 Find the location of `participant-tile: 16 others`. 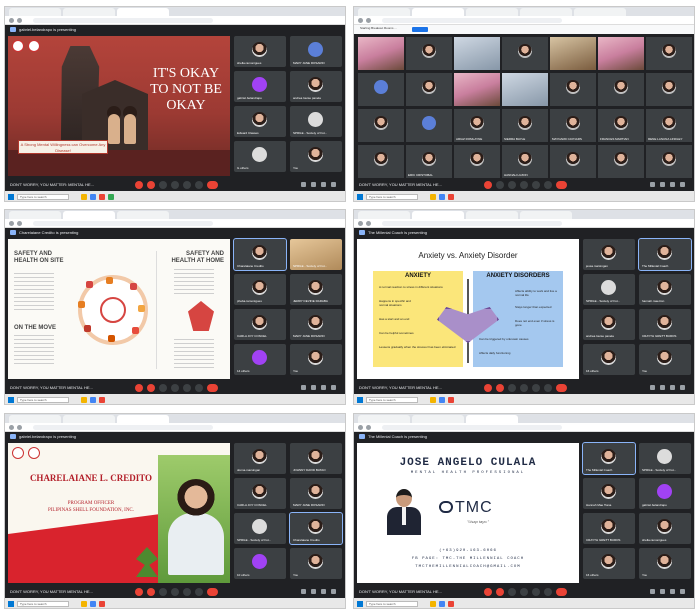

participant-tile: 16 others is located at coordinates (609, 563).